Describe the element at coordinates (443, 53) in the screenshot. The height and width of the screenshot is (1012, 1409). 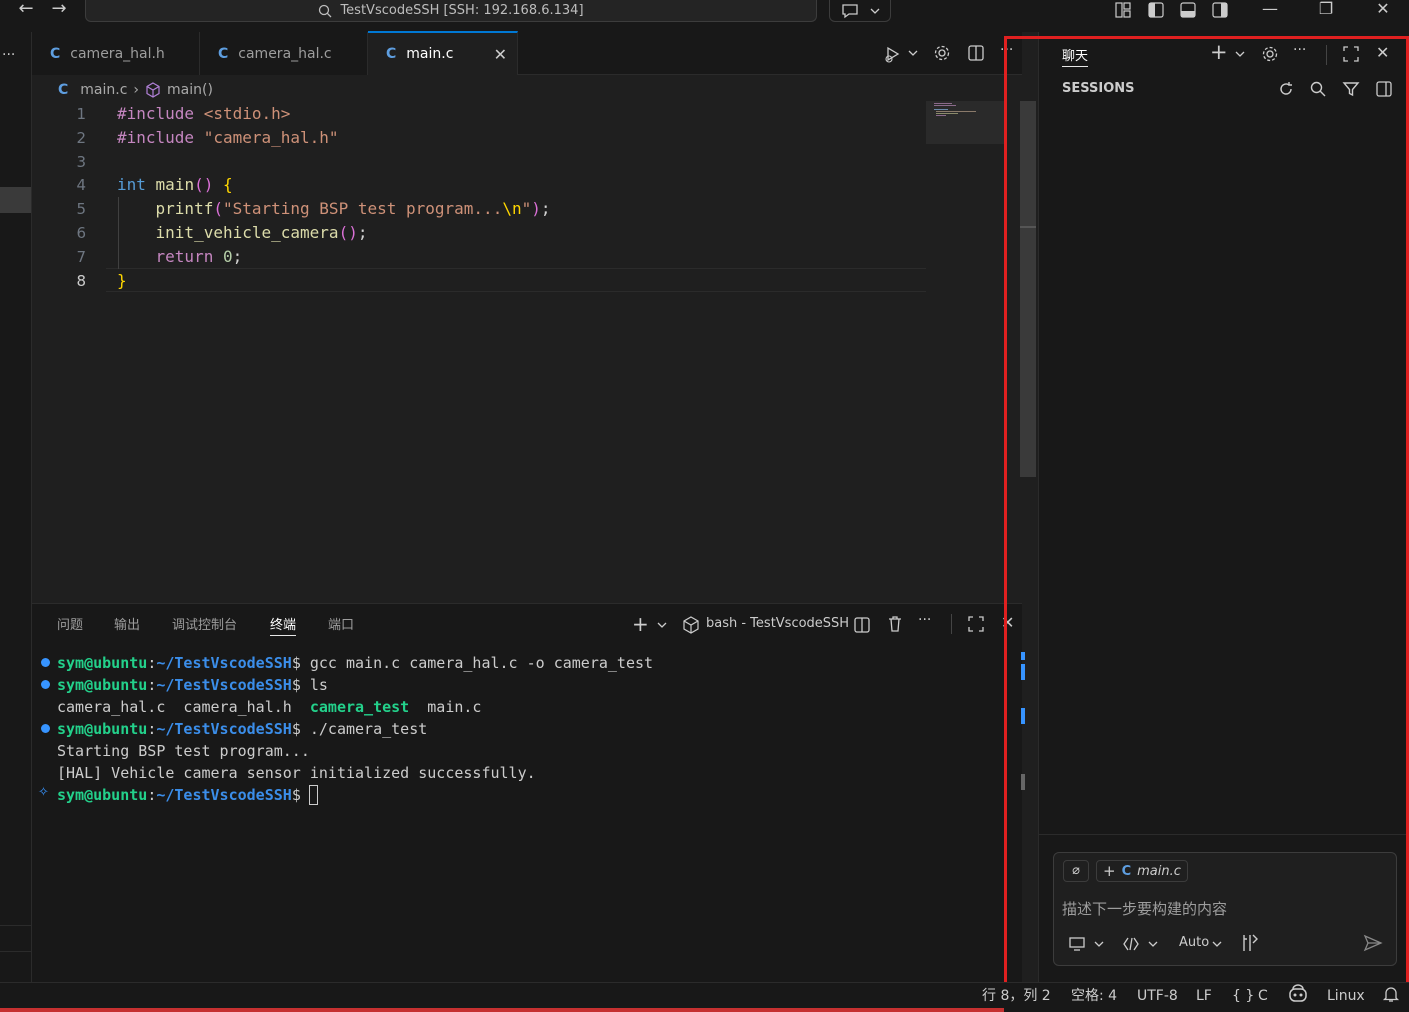
I see `tab-main-c: C main.c ✕` at that location.